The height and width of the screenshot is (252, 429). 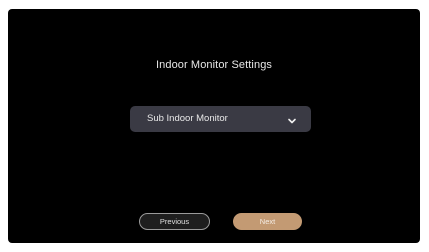 I want to click on monitor-type-select: Sub Indoor Monitor, so click(x=220, y=119).